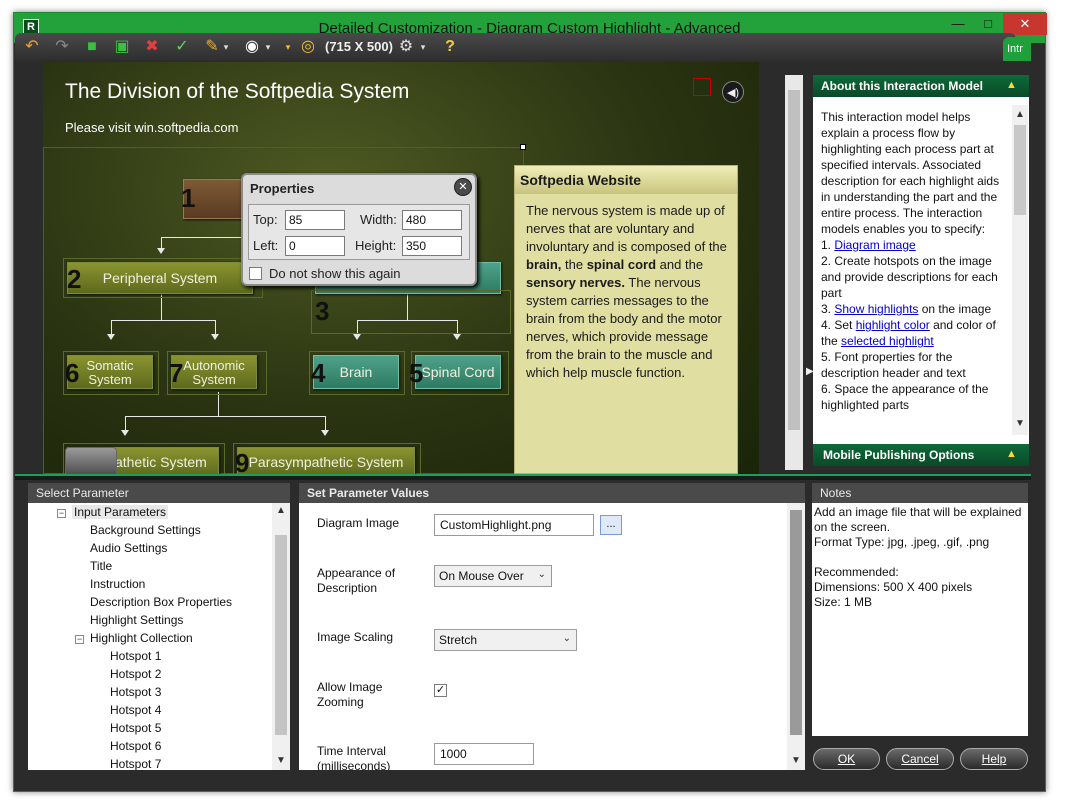  Describe the element at coordinates (523, 477) in the screenshot. I see `panel-divider` at that location.